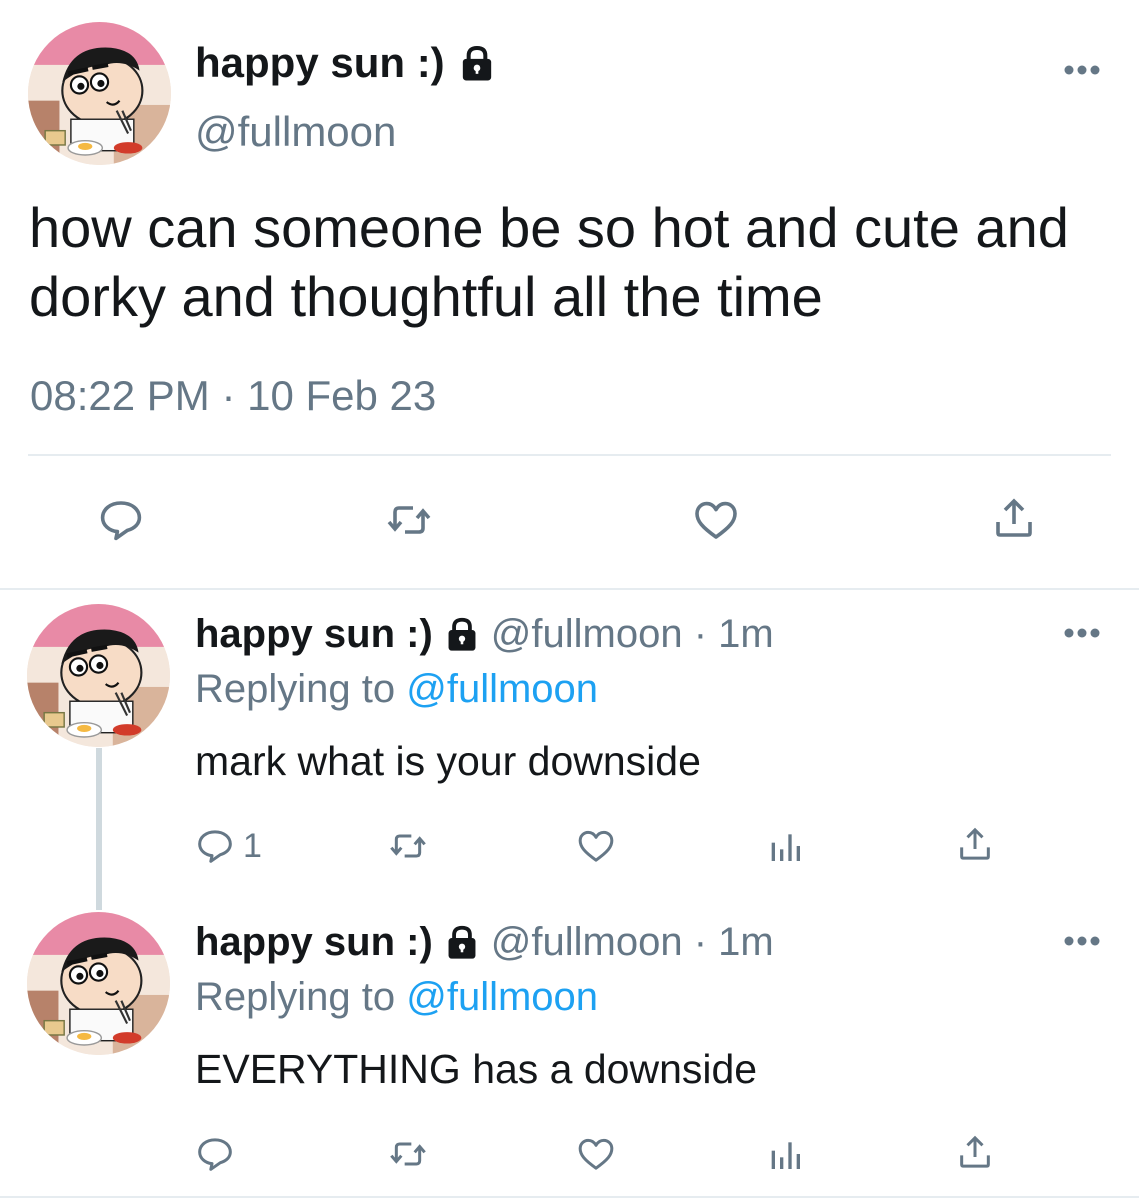 The image size is (1139, 1200). I want to click on reply-count: 1, so click(252, 845).